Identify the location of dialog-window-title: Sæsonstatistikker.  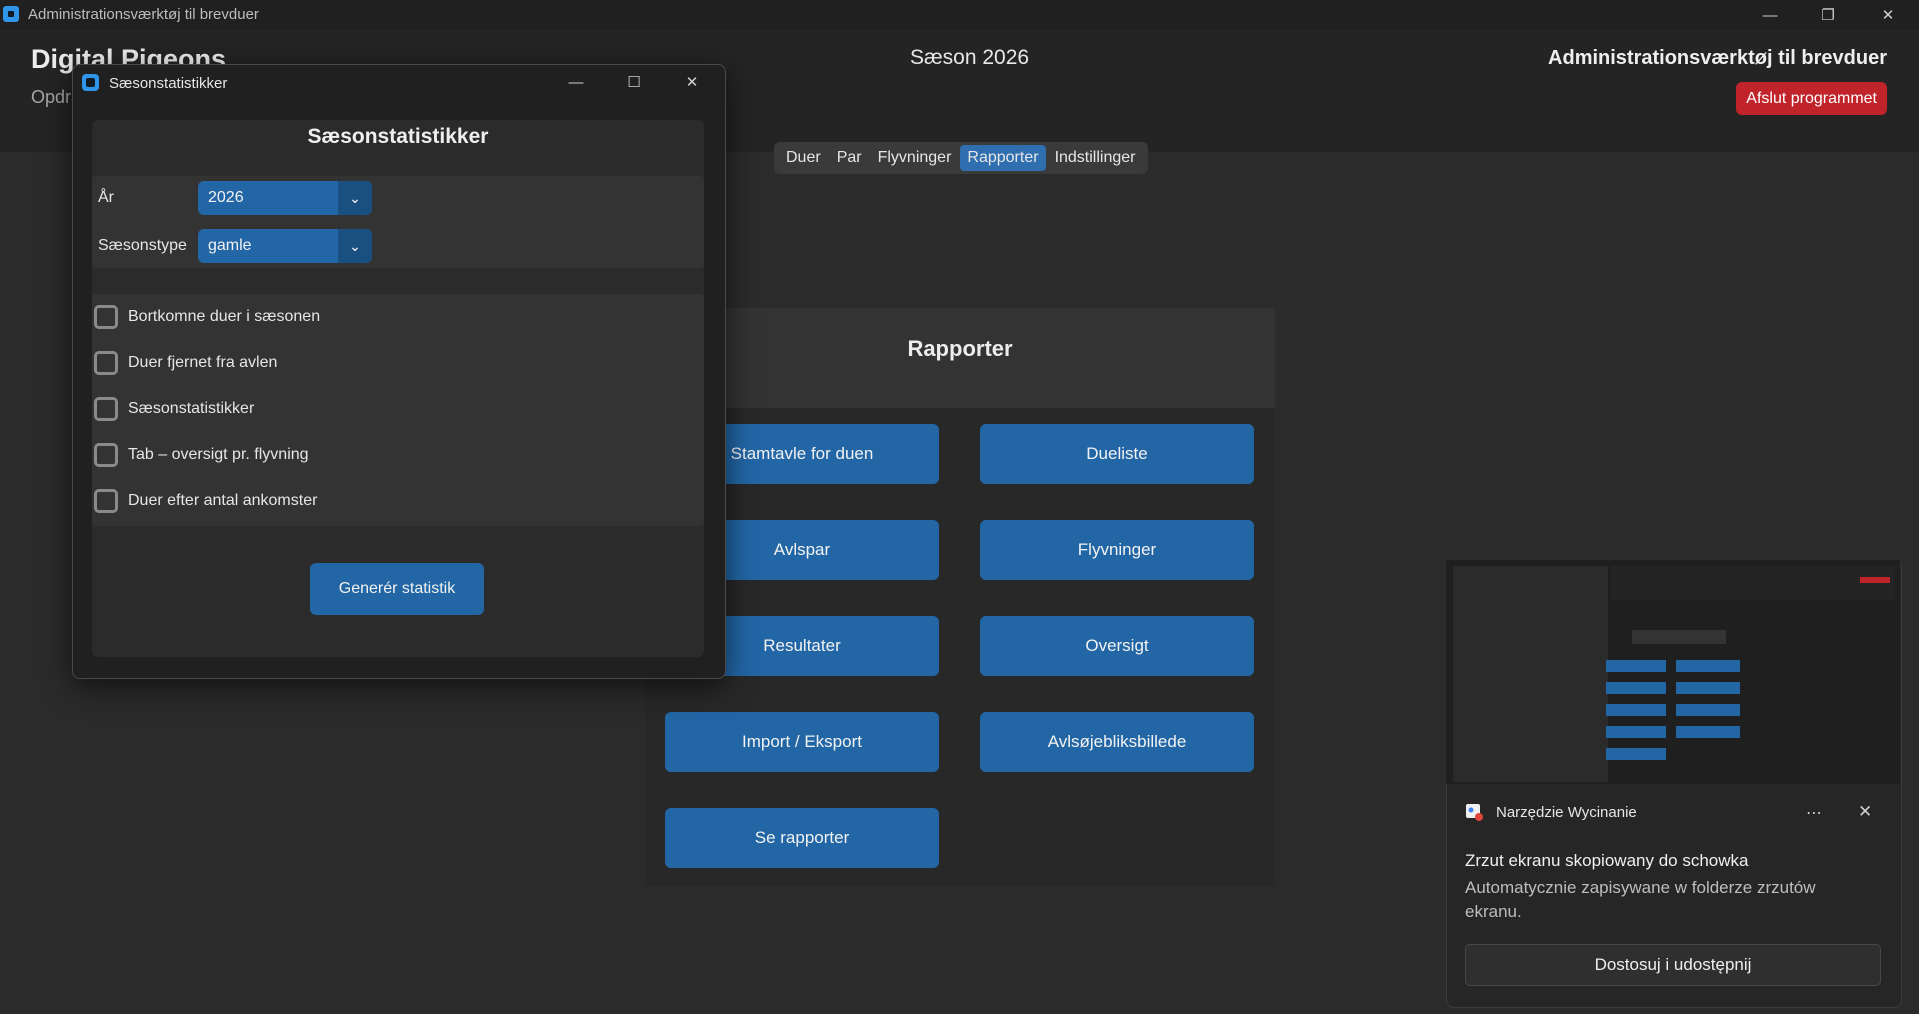
(168, 83).